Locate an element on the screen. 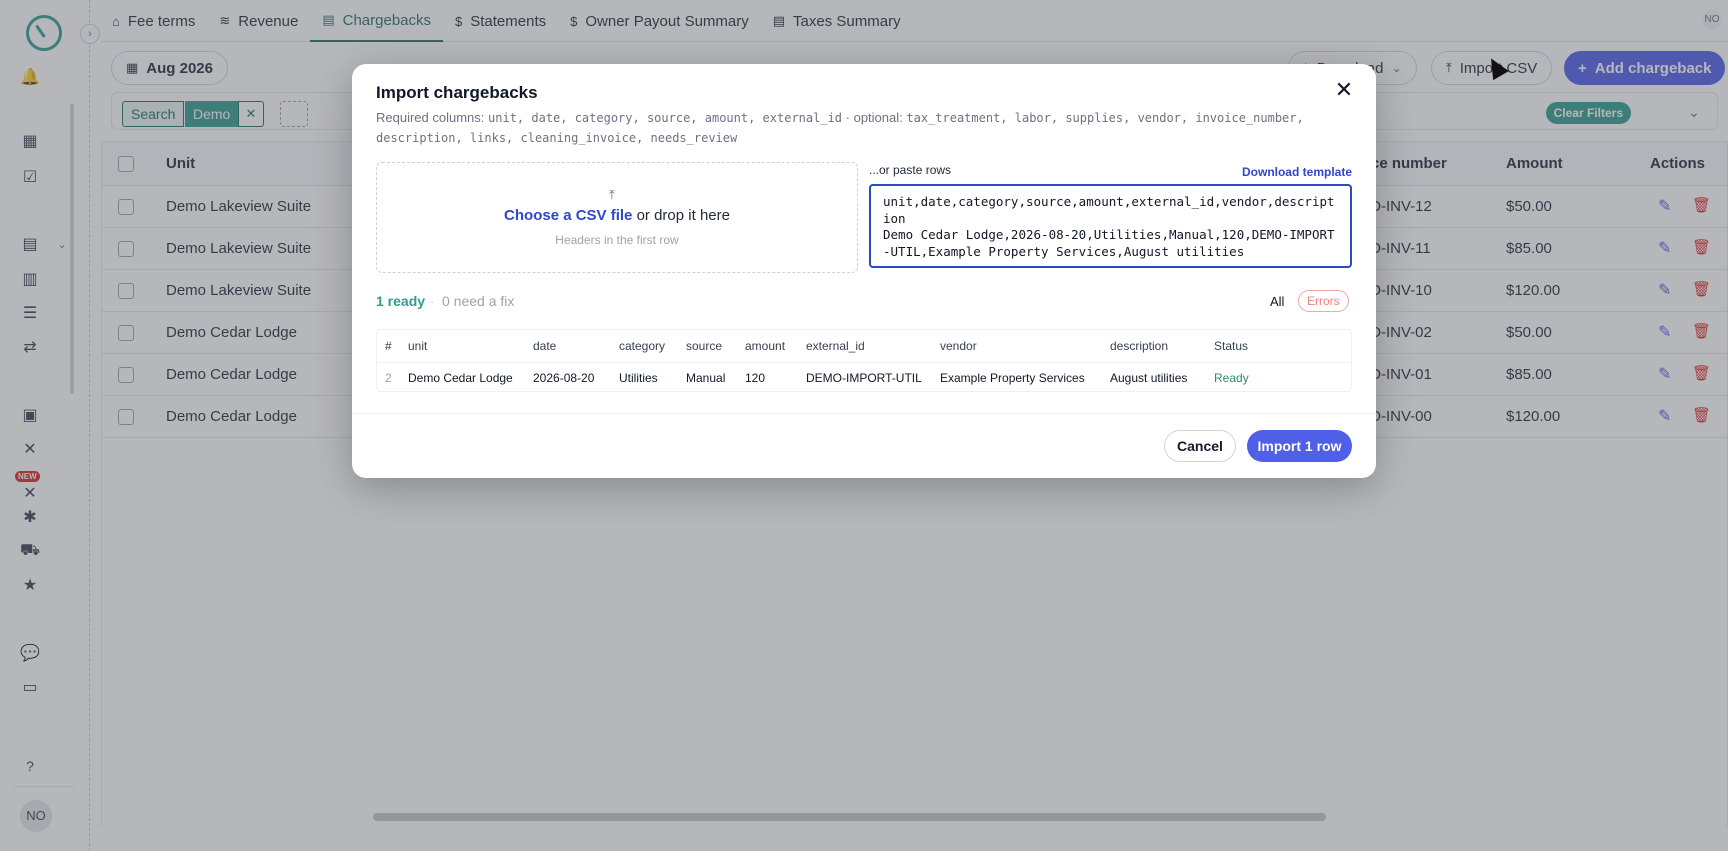 Image resolution: width=1728 pixels, height=851 pixels. preview-col-status: Status is located at coordinates (1231, 346).